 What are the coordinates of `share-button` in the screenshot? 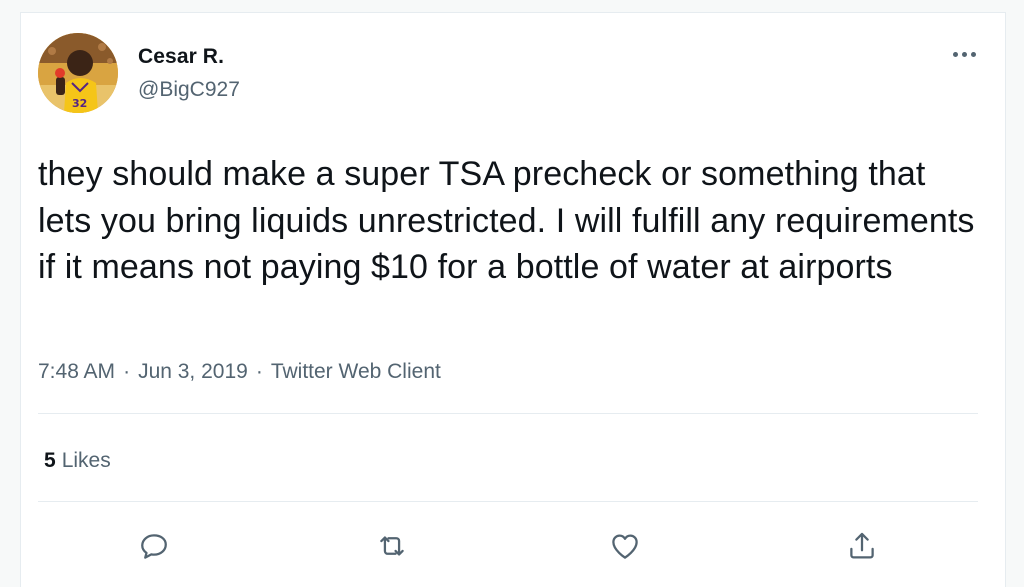 It's located at (862, 546).